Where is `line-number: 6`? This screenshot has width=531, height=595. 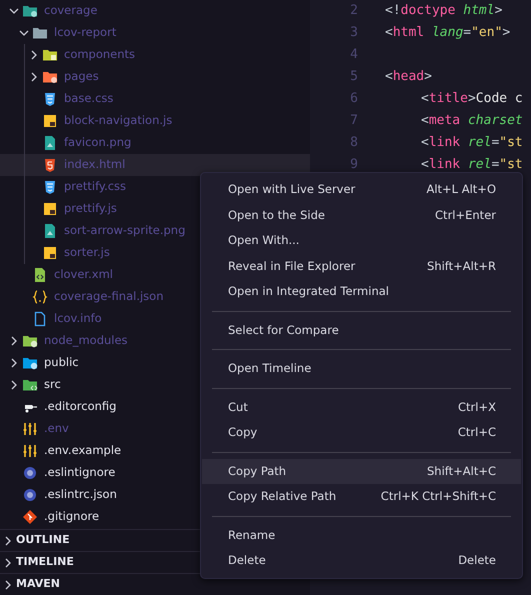
line-number: 6 is located at coordinates (353, 99).